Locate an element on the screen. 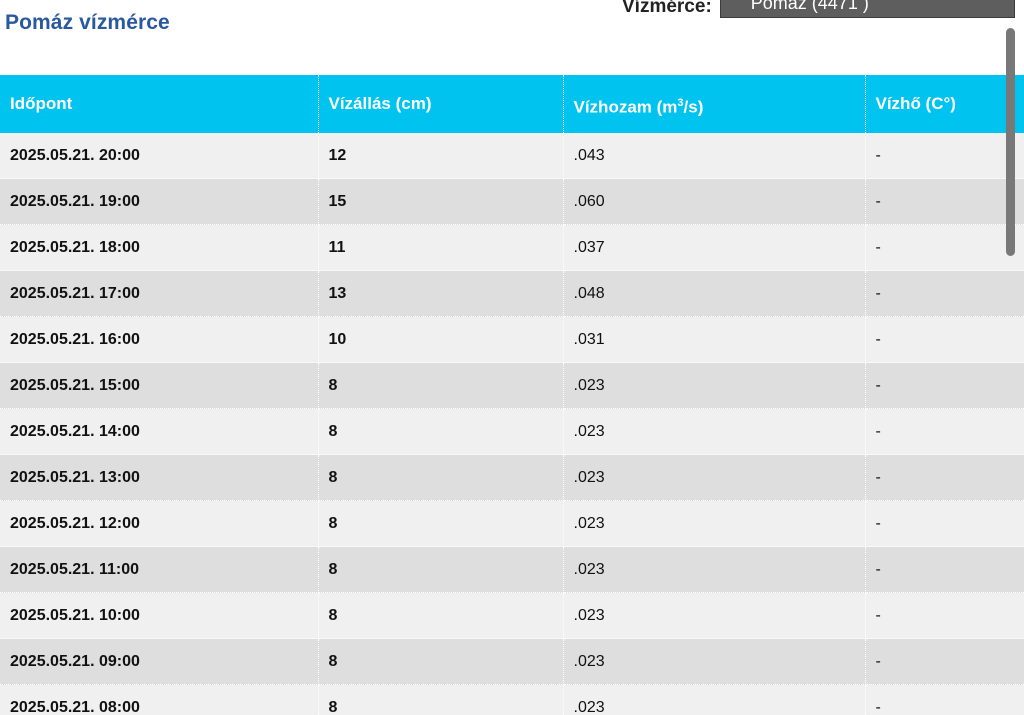 The image size is (1024, 715). cell-discharge: .037 is located at coordinates (714, 247).